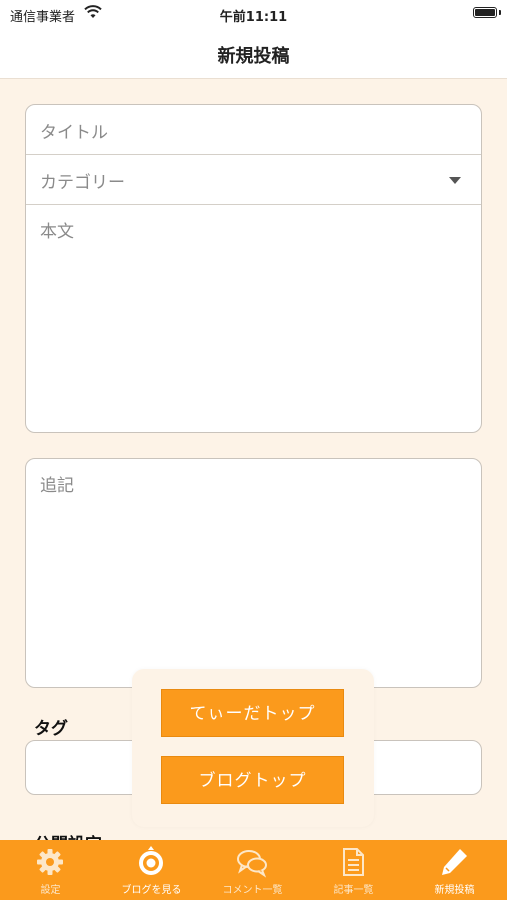 The height and width of the screenshot is (900, 507). I want to click on tab-articles: 記事一覧, so click(353, 870).